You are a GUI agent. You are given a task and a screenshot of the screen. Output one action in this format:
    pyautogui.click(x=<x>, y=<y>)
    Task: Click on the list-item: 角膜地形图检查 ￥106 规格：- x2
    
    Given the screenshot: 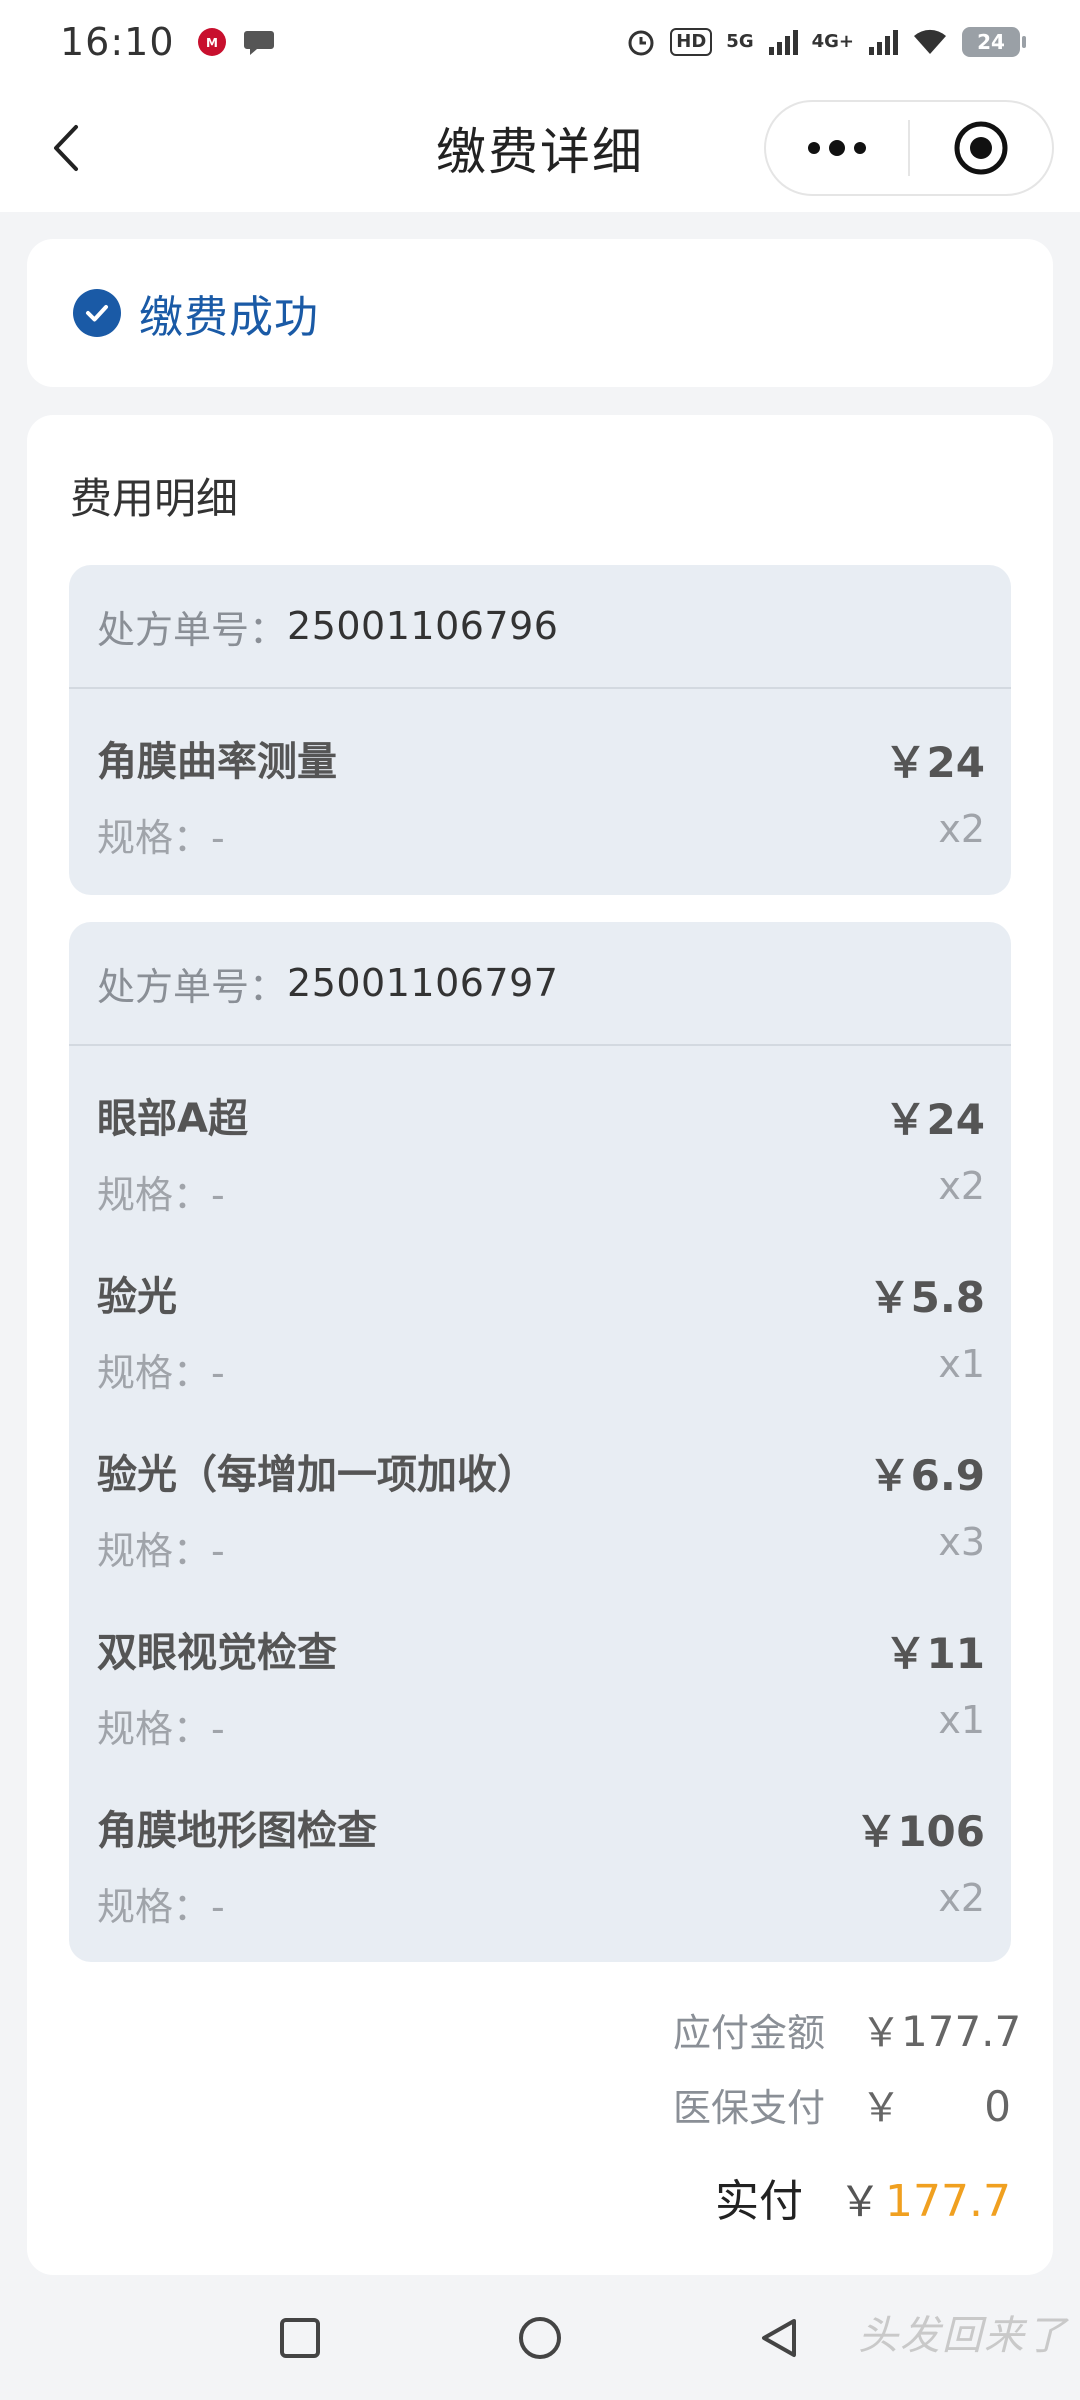 What is the action you would take?
    pyautogui.click(x=540, y=1847)
    